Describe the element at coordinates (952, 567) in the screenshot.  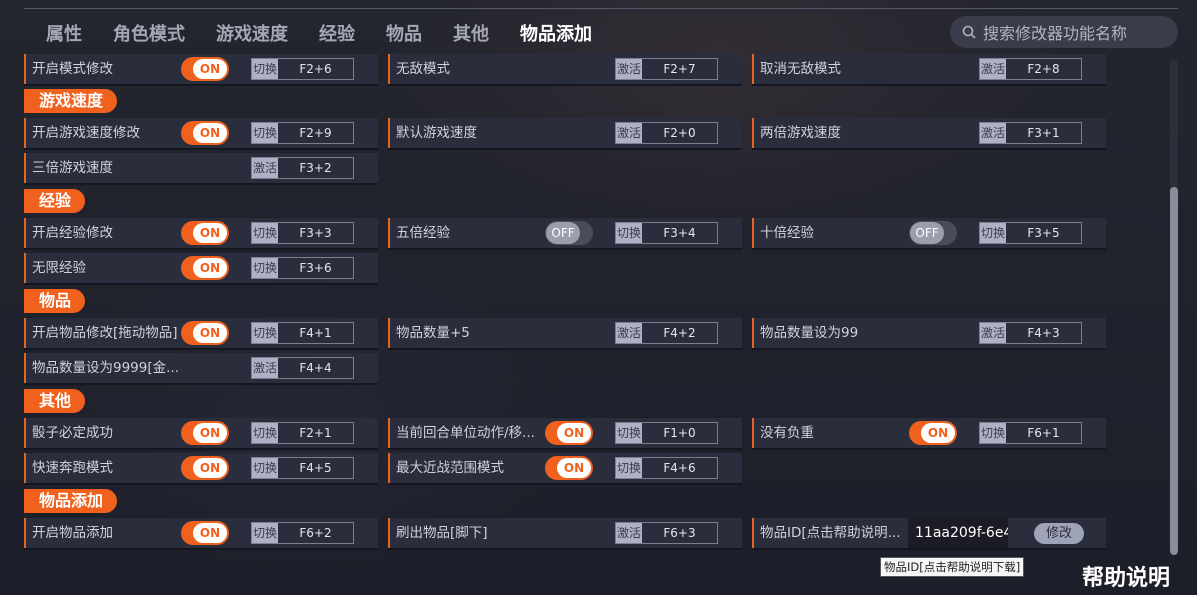
I see `tooltip: 物品ID[点击帮助说明下载]` at that location.